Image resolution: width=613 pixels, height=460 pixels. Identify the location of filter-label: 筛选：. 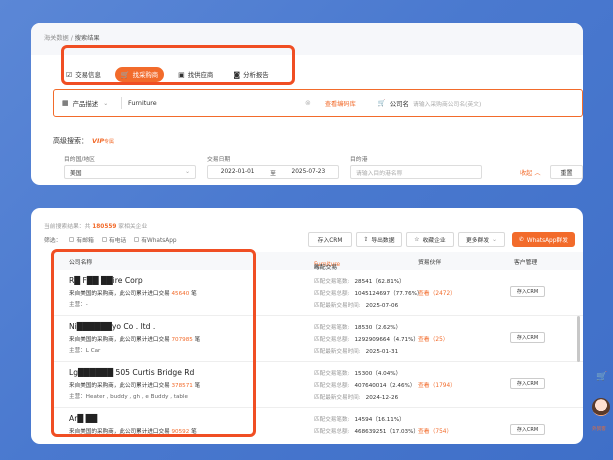
(53, 241).